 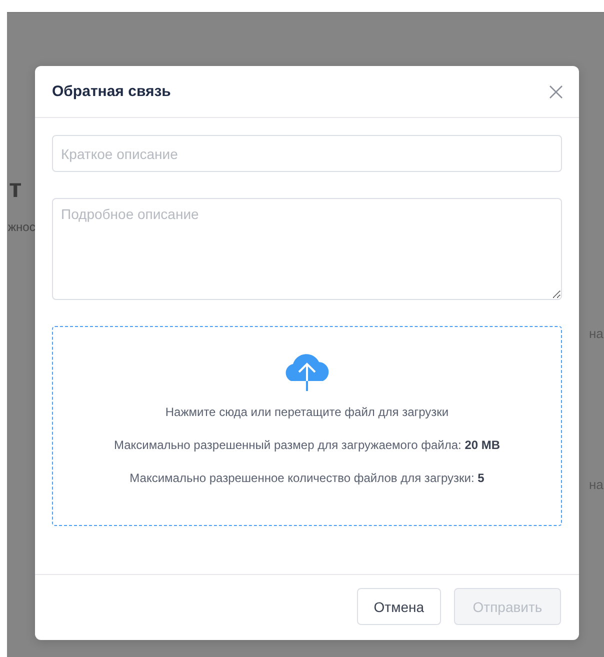 What do you see at coordinates (22, 227) in the screenshot?
I see `background-text: жнос` at bounding box center [22, 227].